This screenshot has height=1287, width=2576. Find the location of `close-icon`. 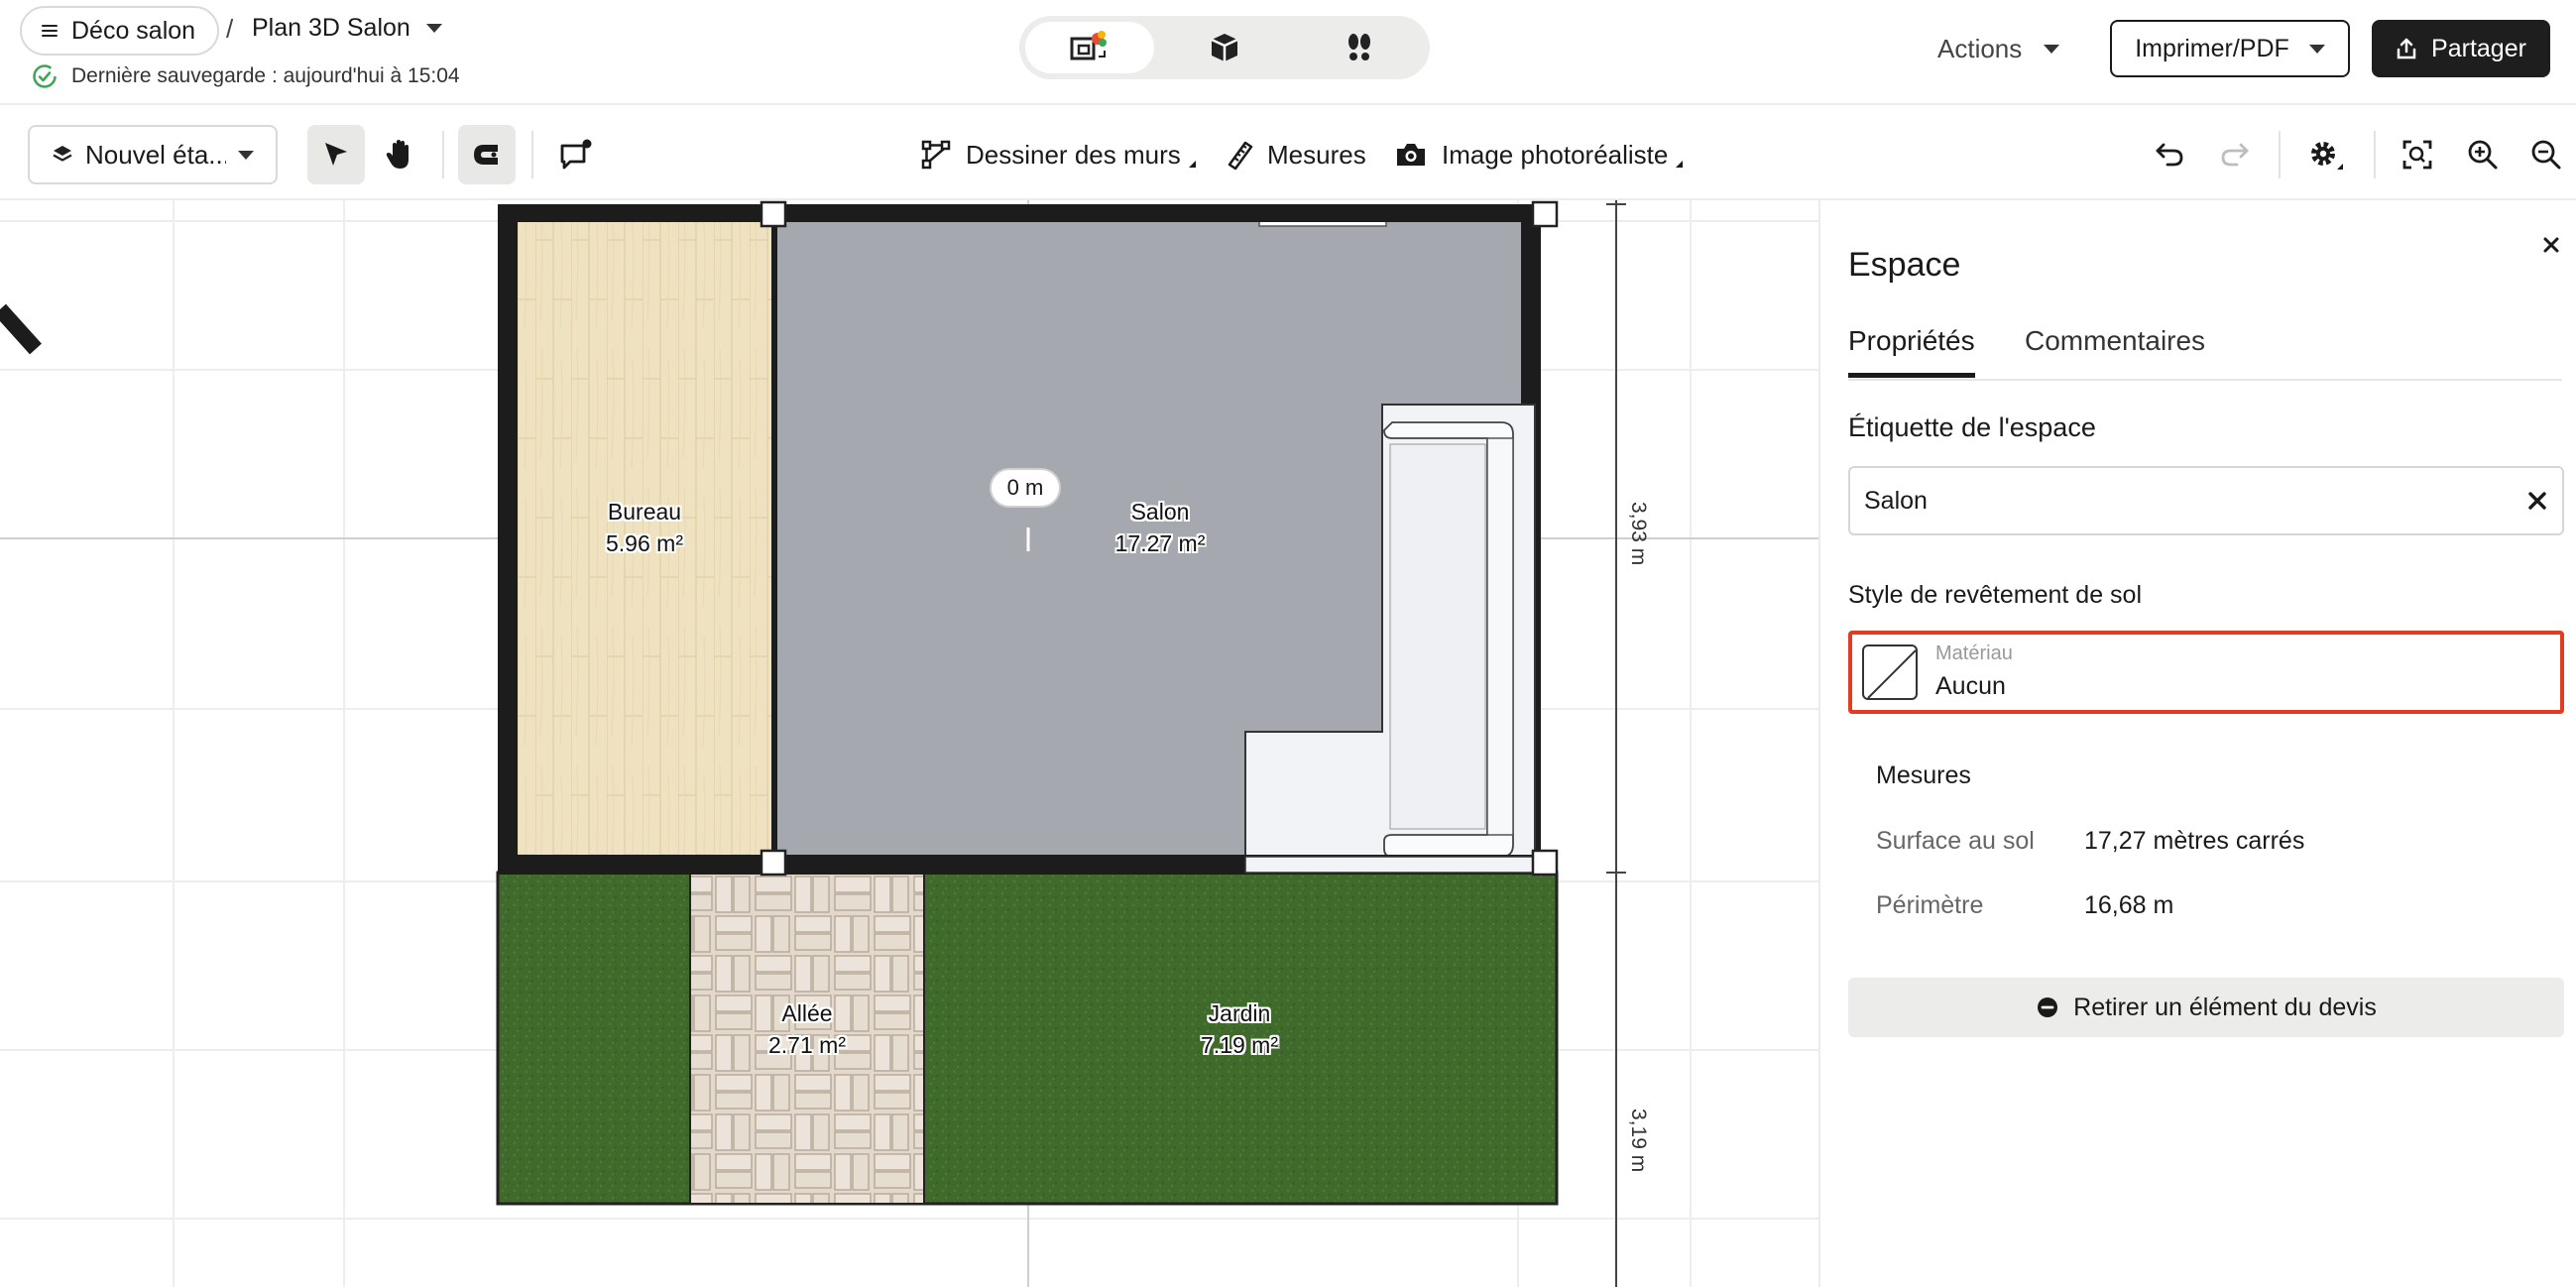

close-icon is located at coordinates (2551, 245).